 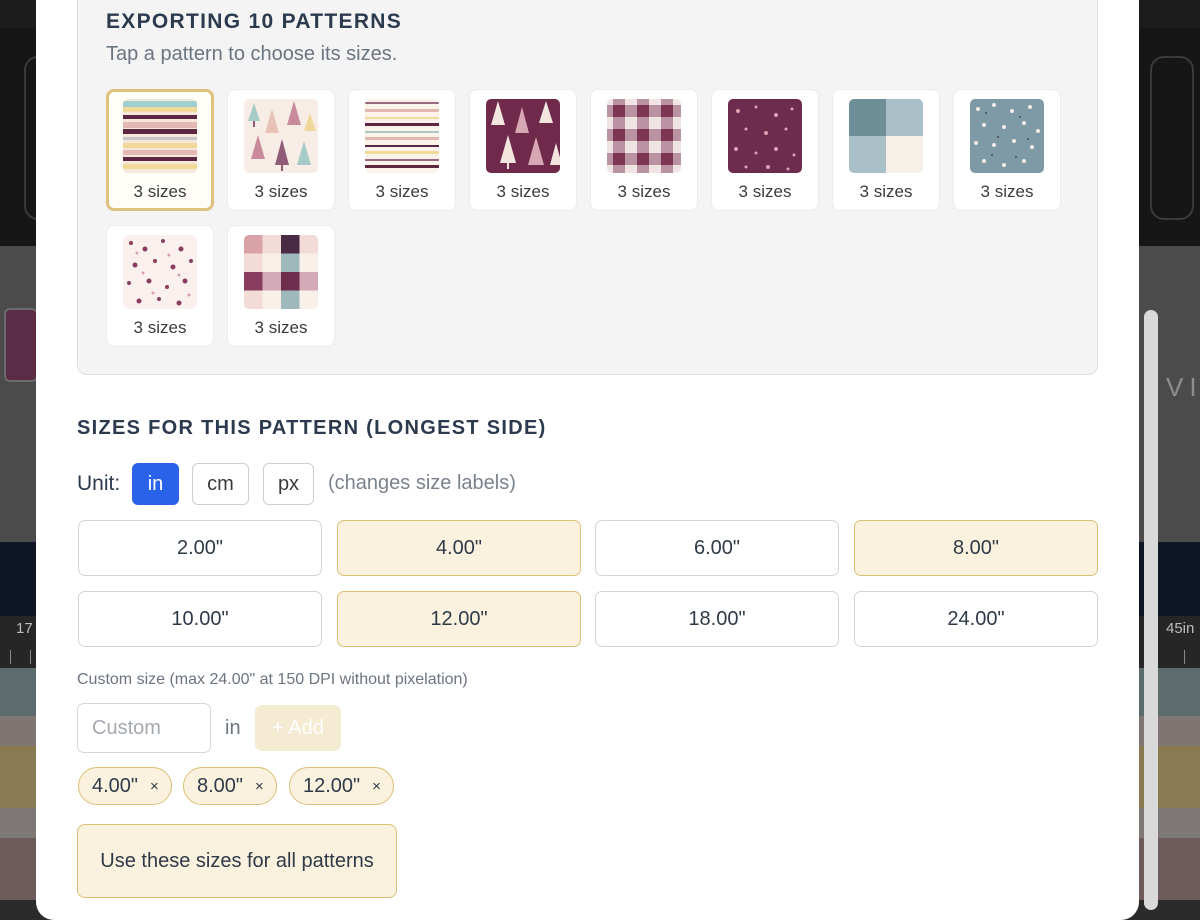 I want to click on selected-size-chip: 12.00" ×, so click(x=341, y=786).